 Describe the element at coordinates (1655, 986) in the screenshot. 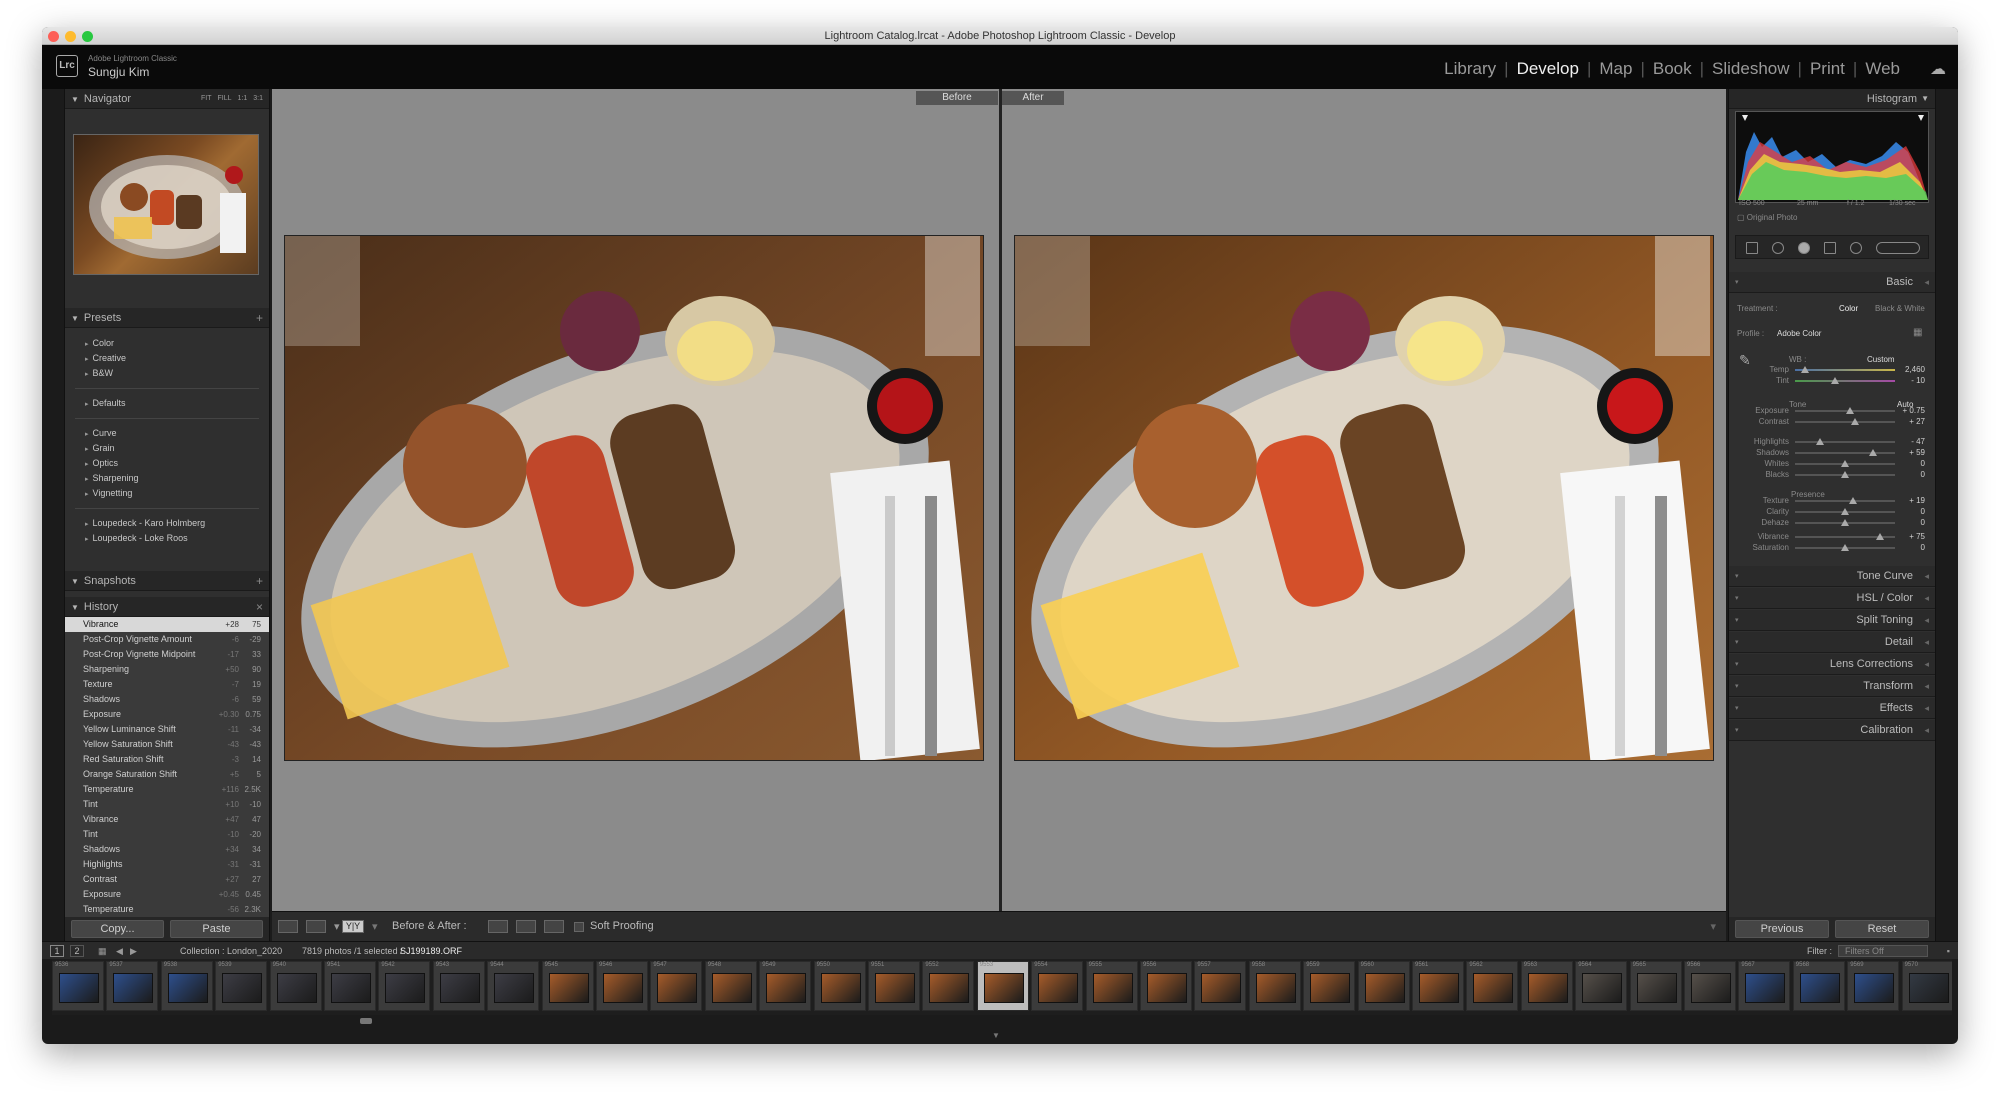

I see `filmstrip-thumbnail: 9565` at that location.